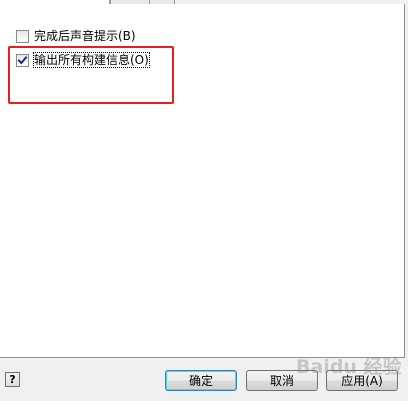  I want to click on sound-notify-label: 完成后声音提示(B), so click(85, 36).